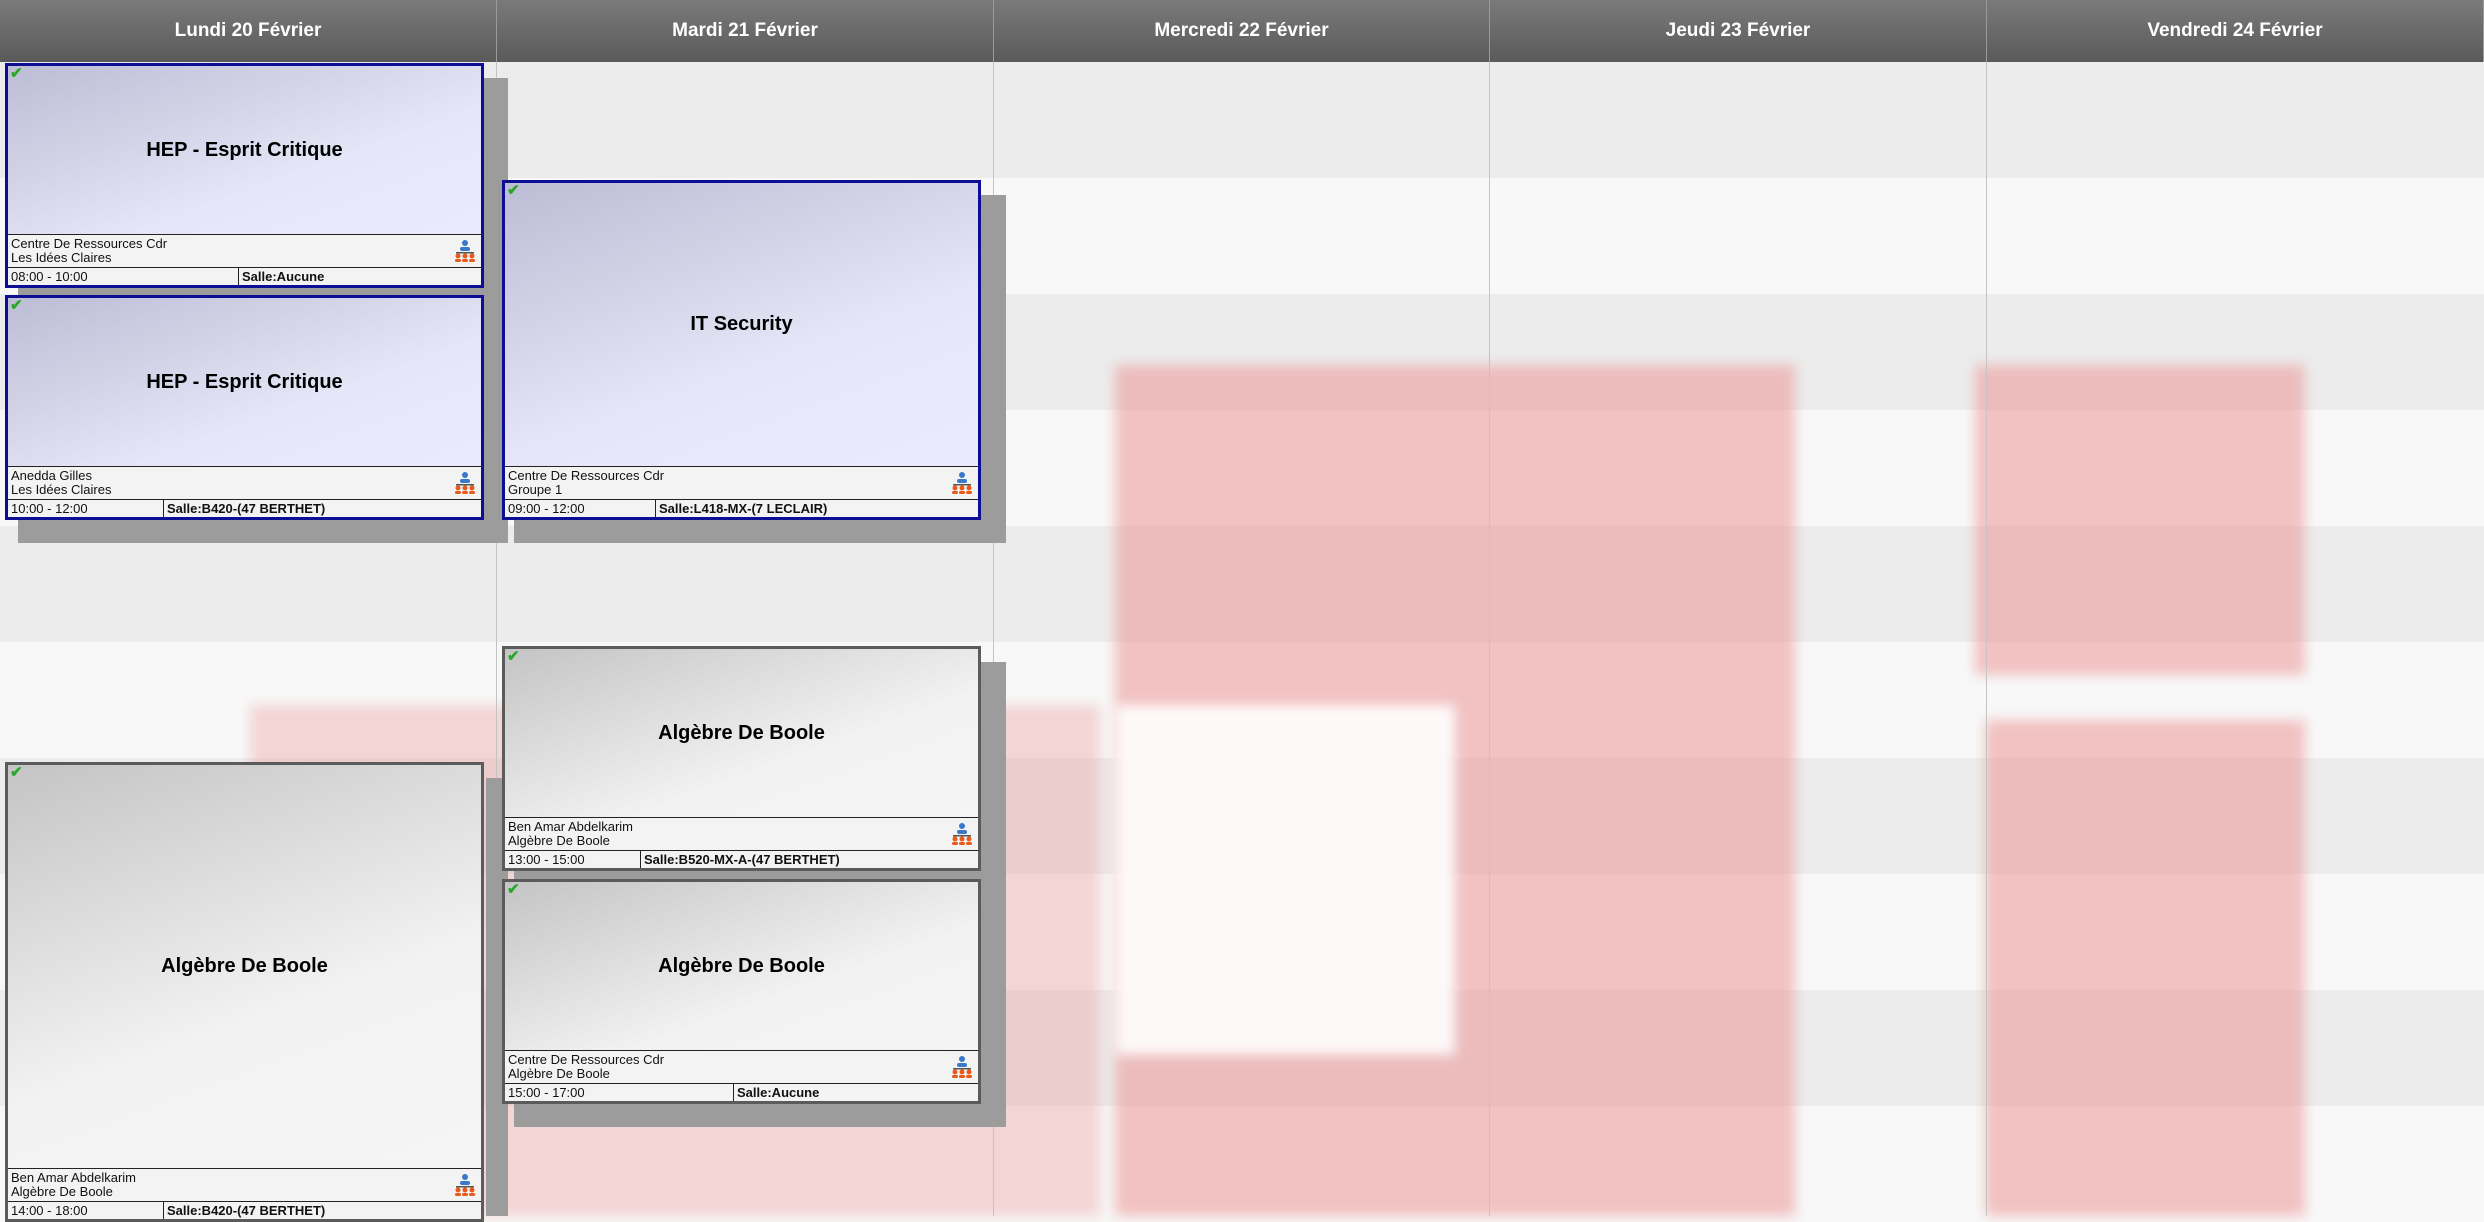 The height and width of the screenshot is (1222, 2484). I want to click on day-header-friday: Vendredi 24 Février, so click(2235, 31).